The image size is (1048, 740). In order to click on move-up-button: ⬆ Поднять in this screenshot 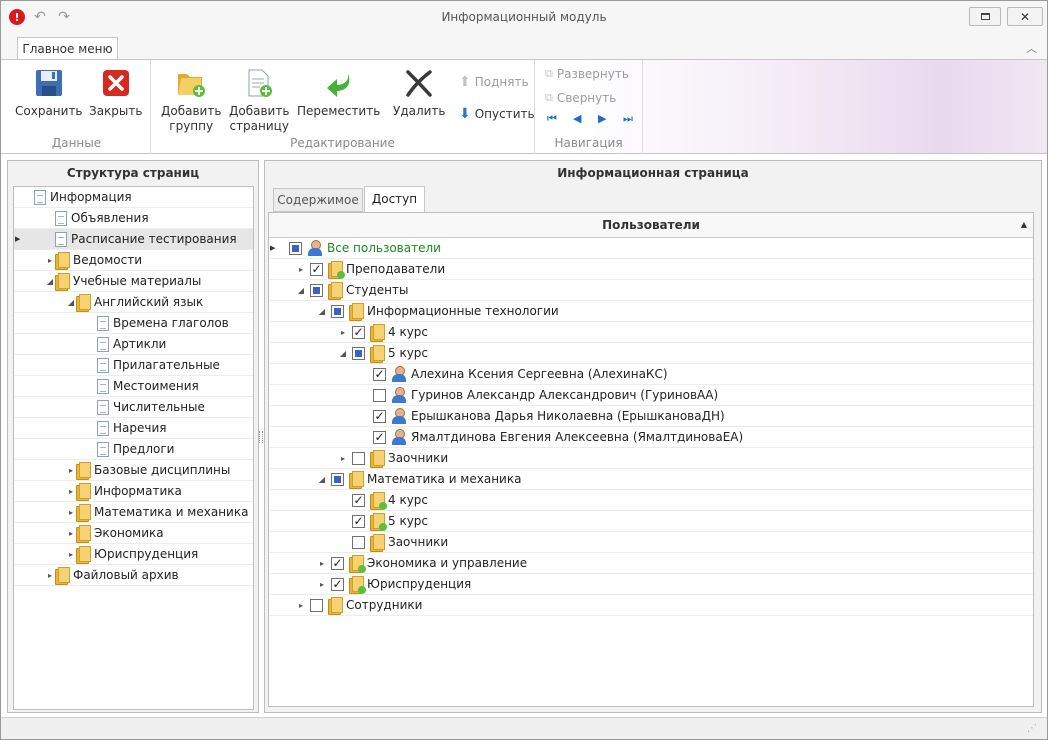, I will do `click(494, 82)`.